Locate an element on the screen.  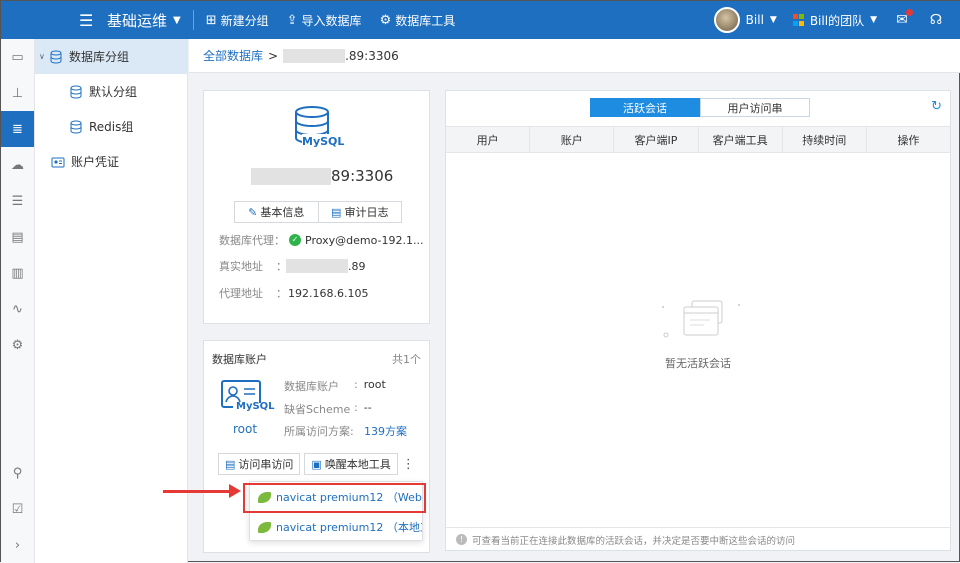
clipboard-icon: ▤ is located at coordinates (17, 237).